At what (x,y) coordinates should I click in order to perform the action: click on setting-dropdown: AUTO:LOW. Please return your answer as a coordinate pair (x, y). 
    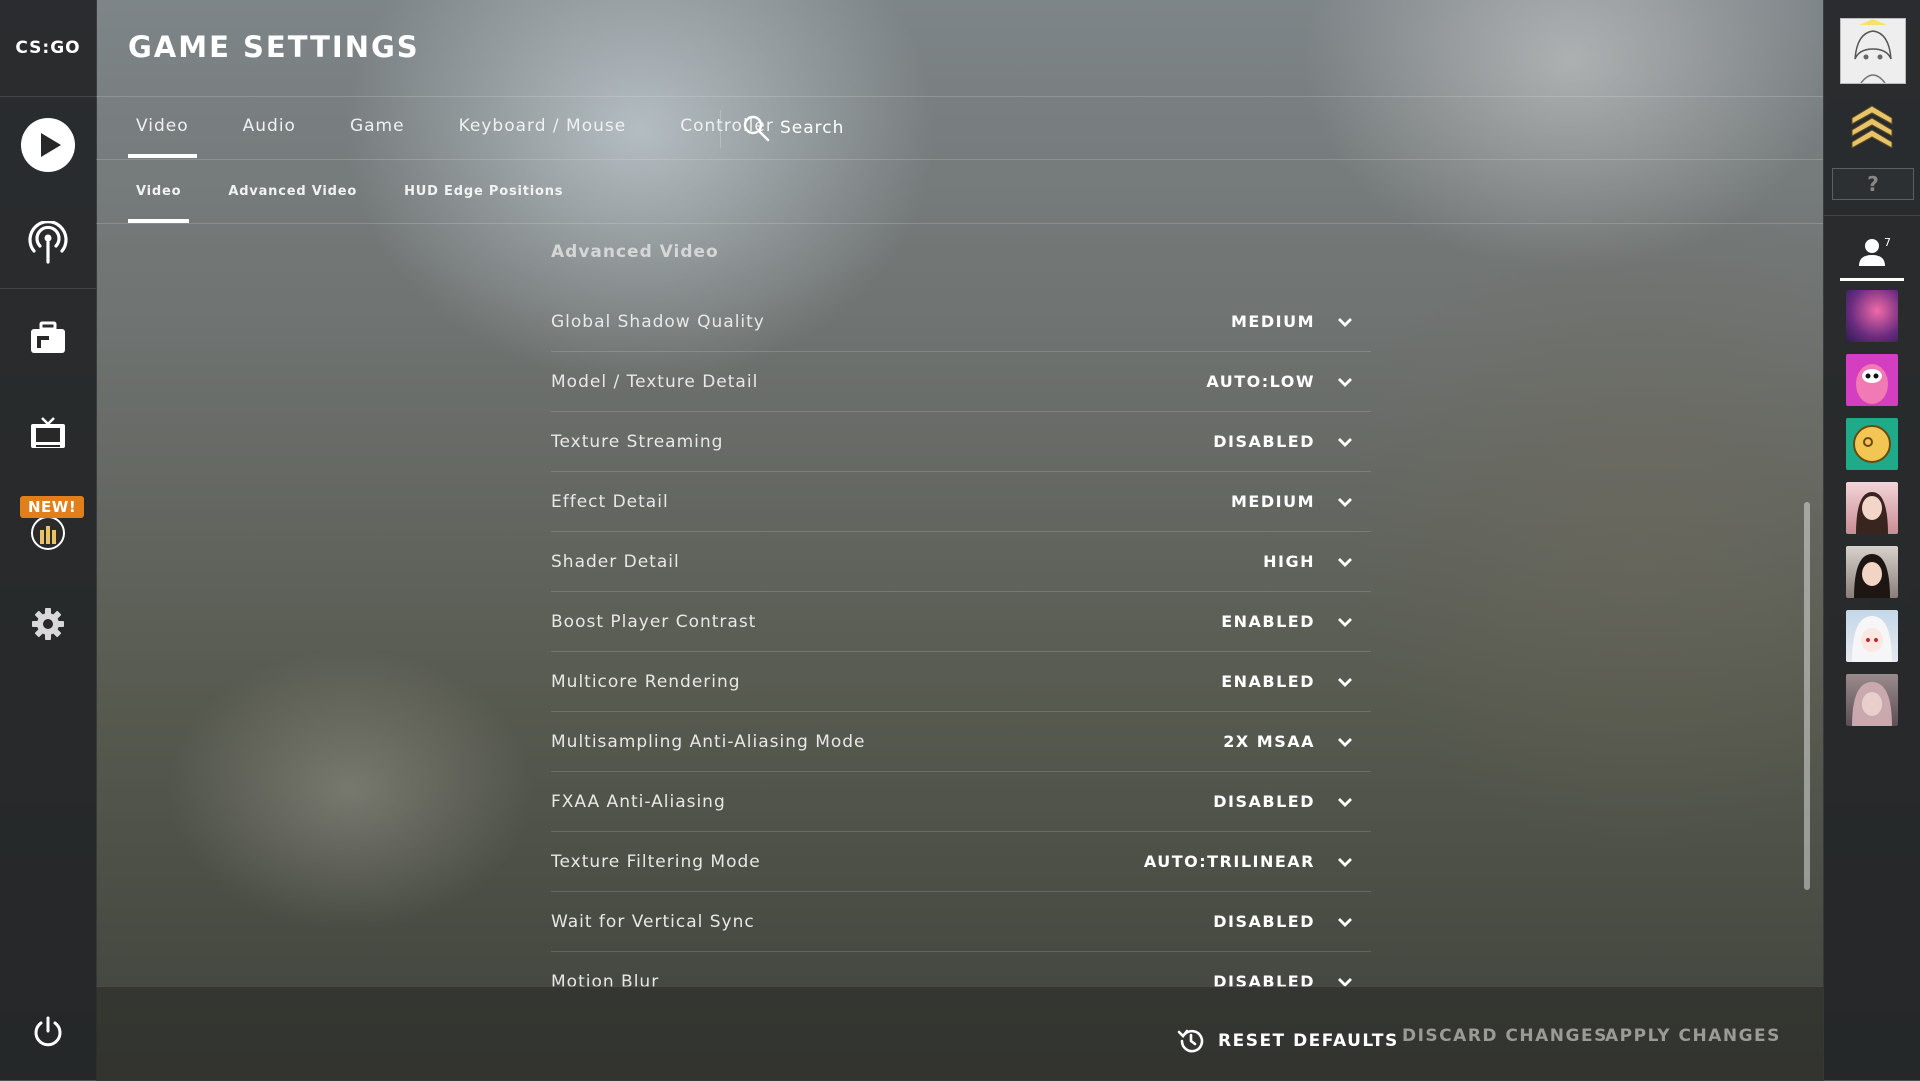
    Looking at the image, I should click on (1288, 381).